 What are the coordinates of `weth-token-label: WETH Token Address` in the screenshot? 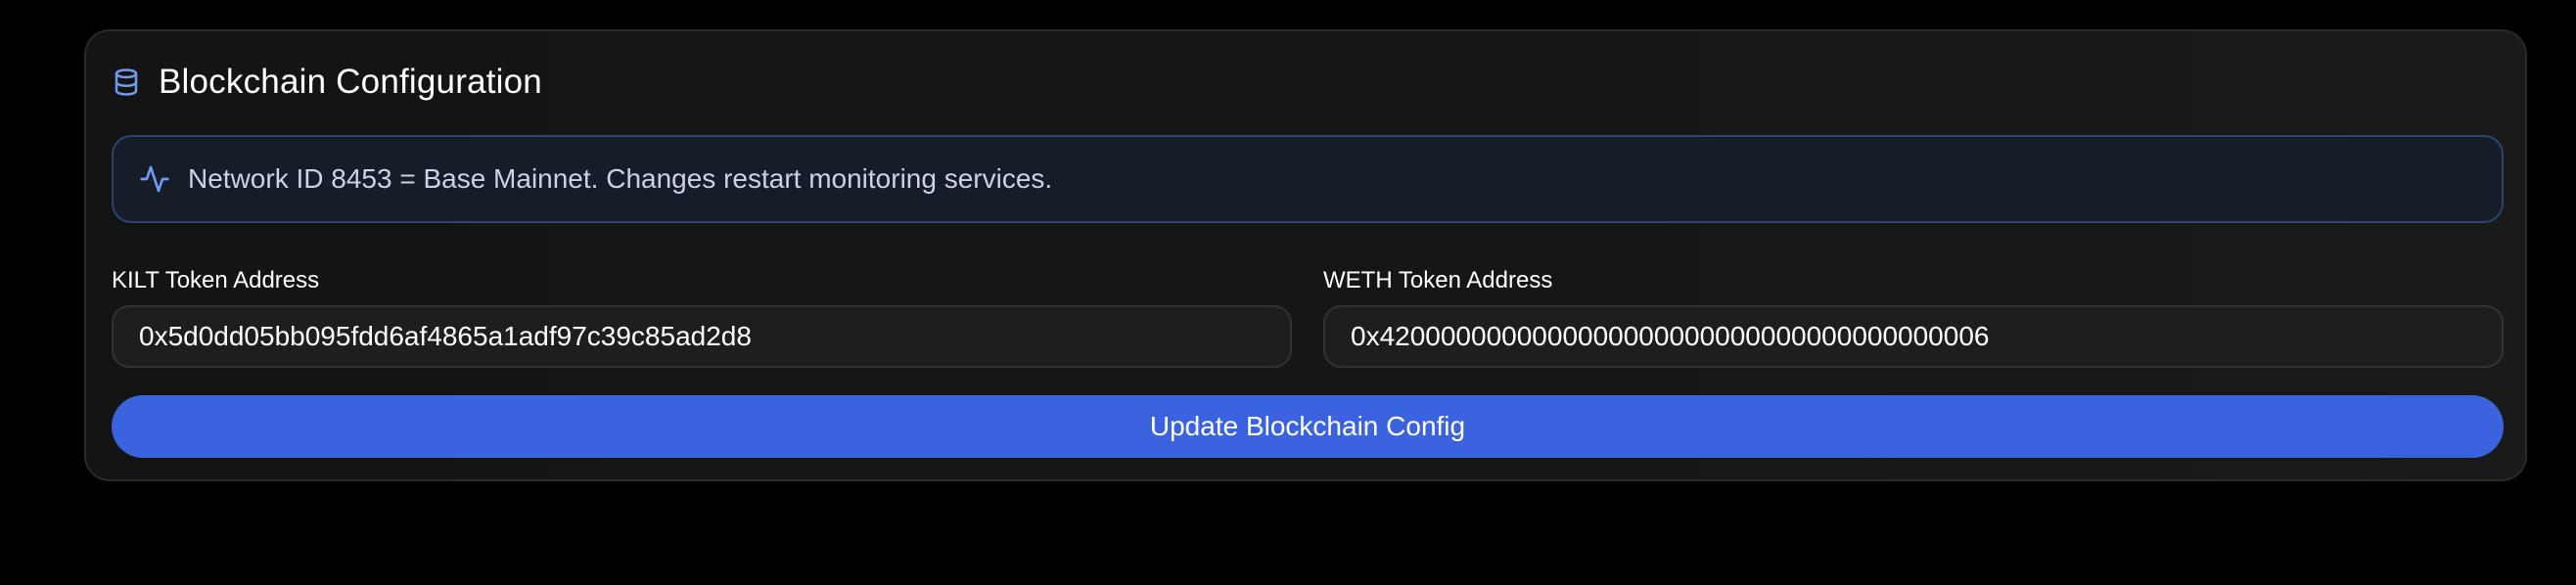 It's located at (1438, 280).